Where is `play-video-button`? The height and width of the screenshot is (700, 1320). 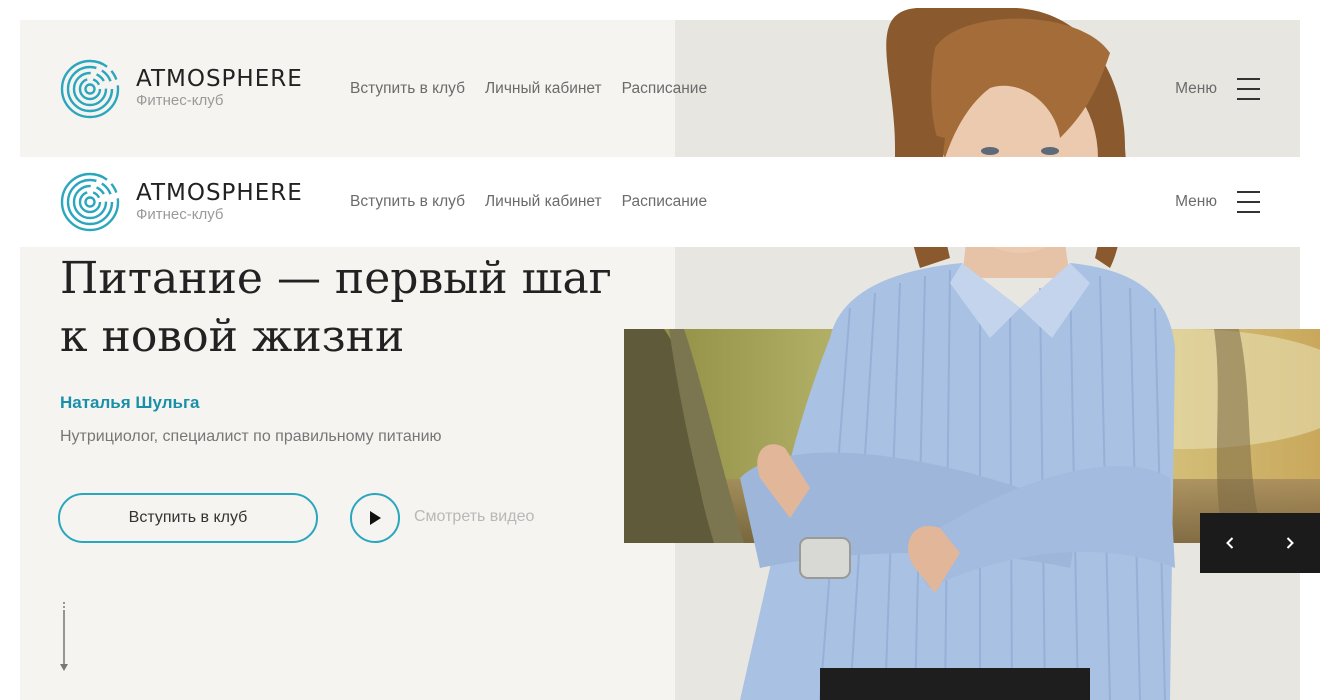
play-video-button is located at coordinates (375, 518).